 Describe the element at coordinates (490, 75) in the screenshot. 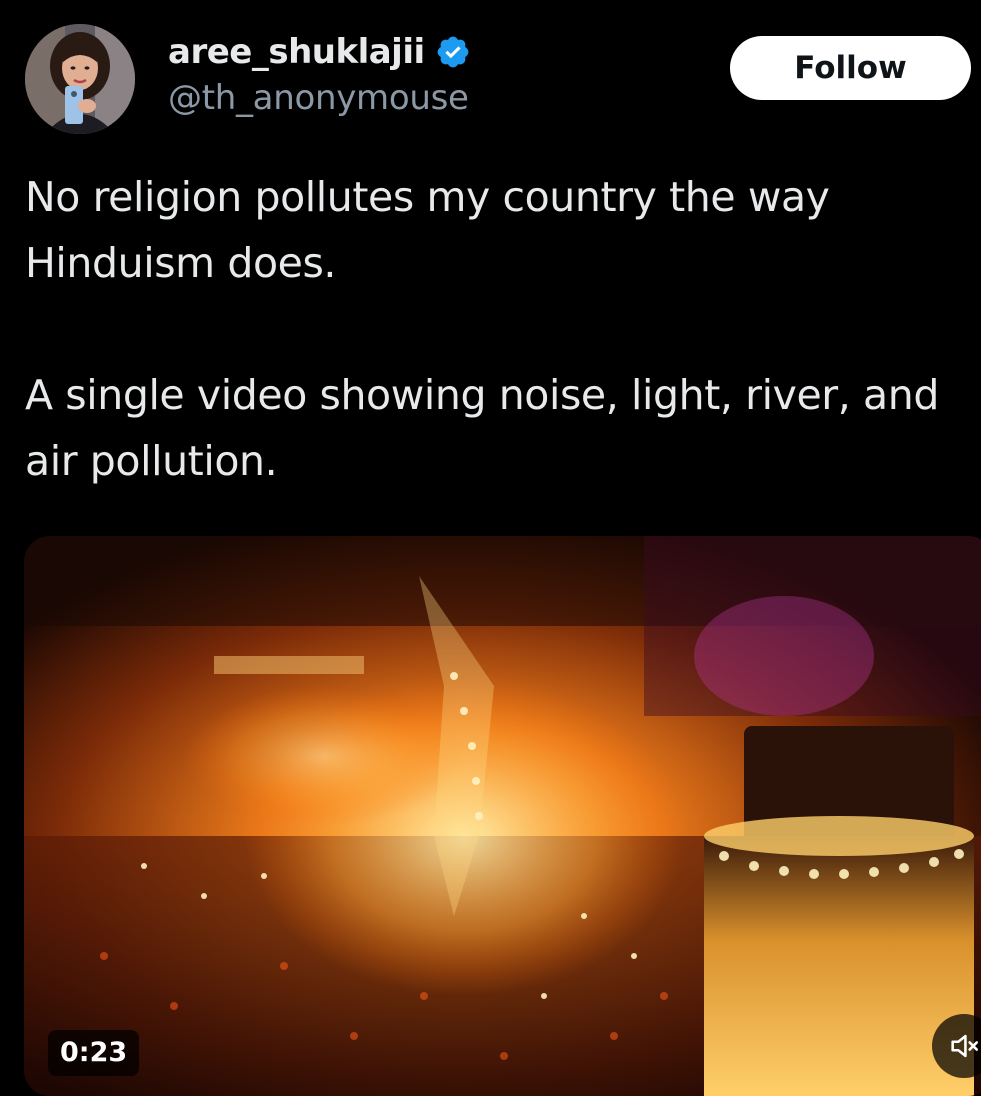

I see `tweet-header: aree_shuklajii @th_anonymouse Follow` at that location.